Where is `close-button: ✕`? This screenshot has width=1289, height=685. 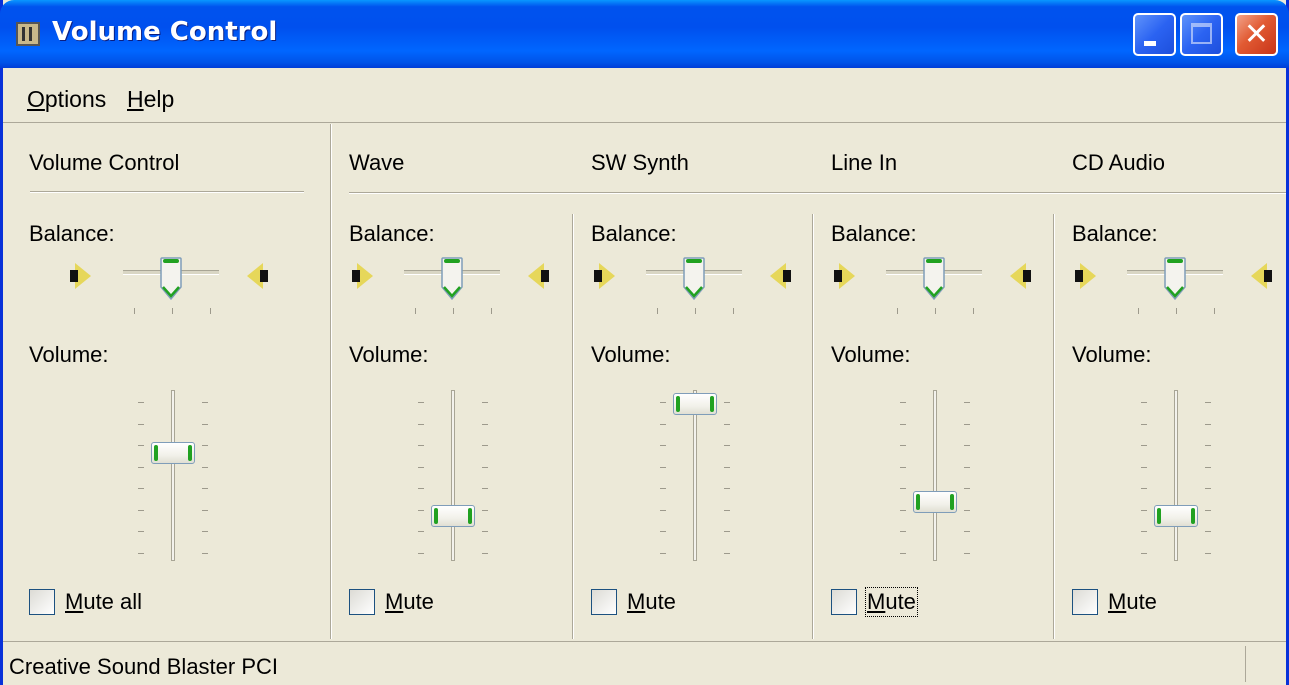
close-button: ✕ is located at coordinates (1256, 34).